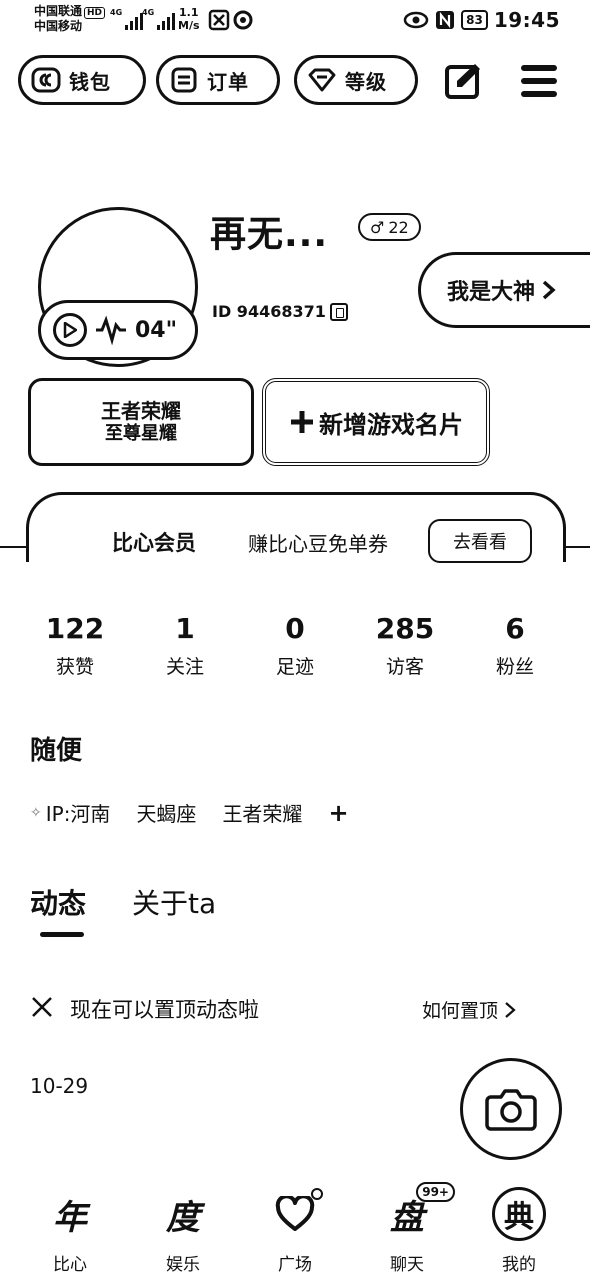 The height and width of the screenshot is (1280, 590). I want to click on voice-intro-player: 04", so click(118, 330).